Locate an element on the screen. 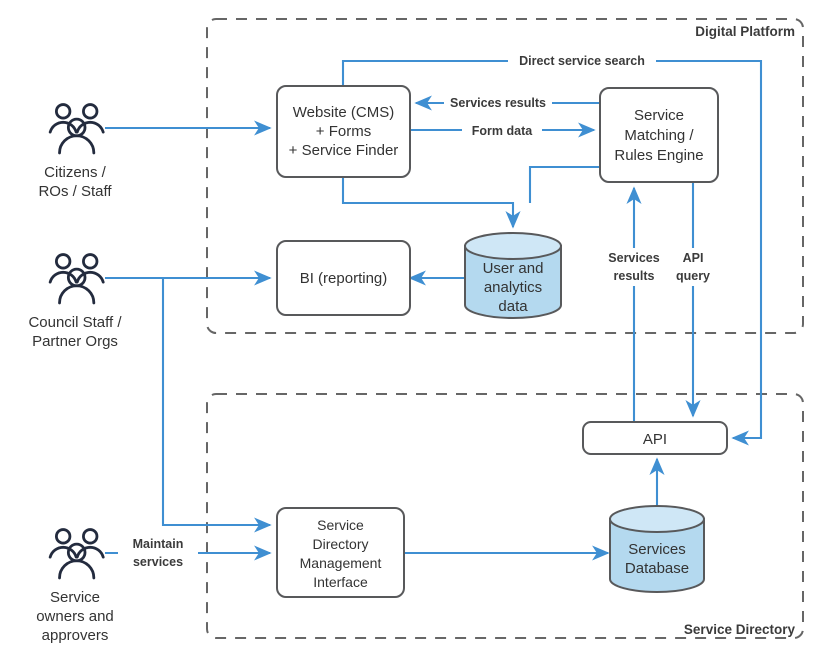 This screenshot has height=662, width=832. node-sdmi-label-3: Management is located at coordinates (341, 563).